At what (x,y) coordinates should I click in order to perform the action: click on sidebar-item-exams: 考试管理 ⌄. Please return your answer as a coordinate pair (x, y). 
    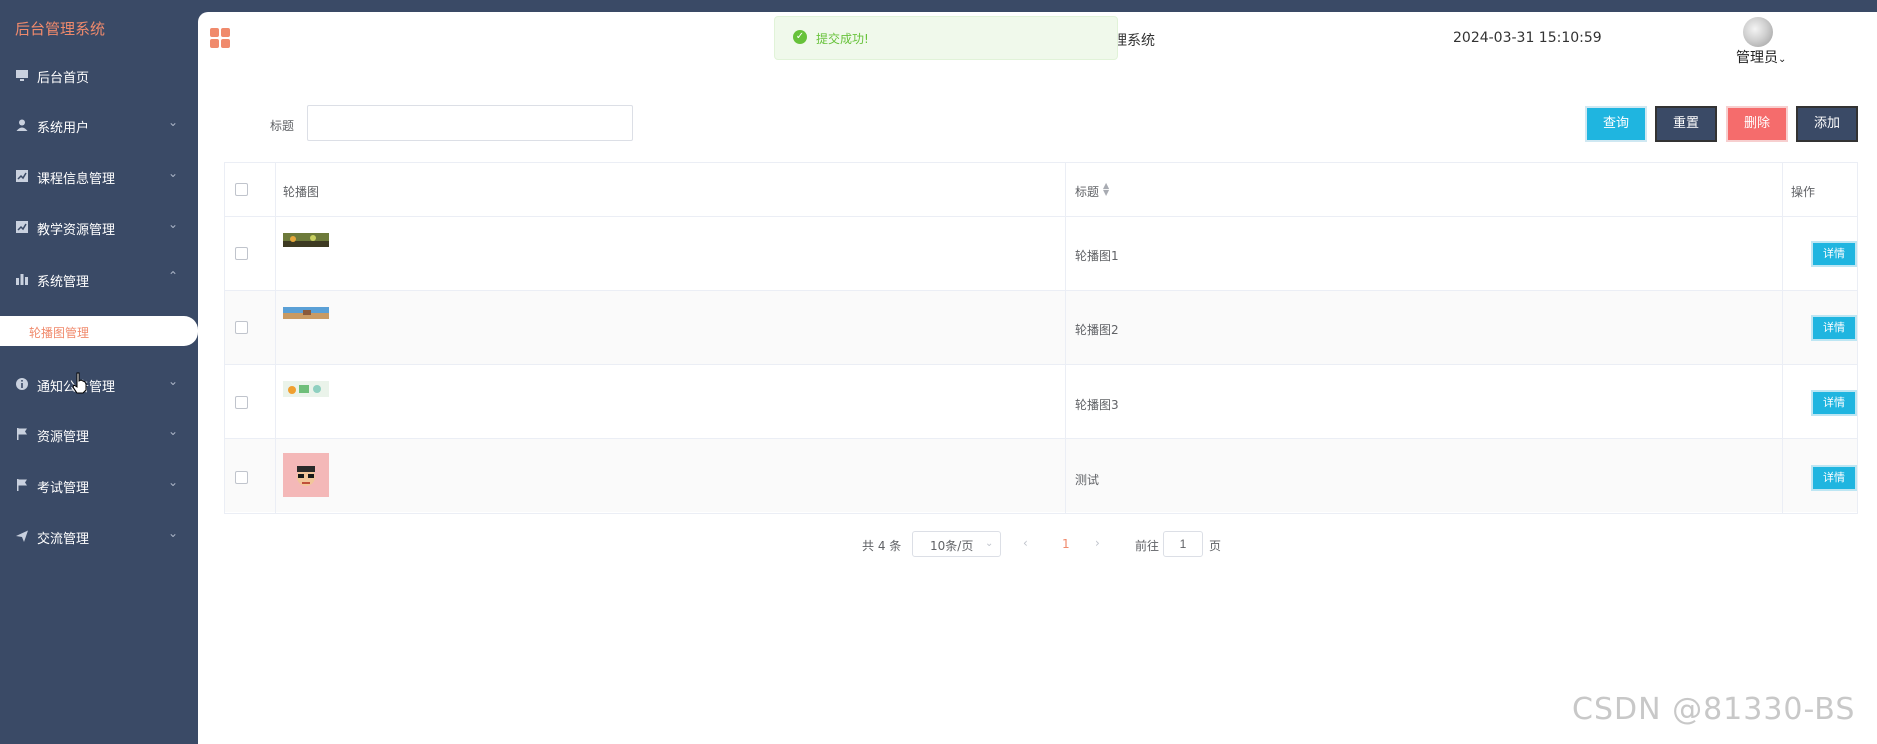
    Looking at the image, I should click on (99, 485).